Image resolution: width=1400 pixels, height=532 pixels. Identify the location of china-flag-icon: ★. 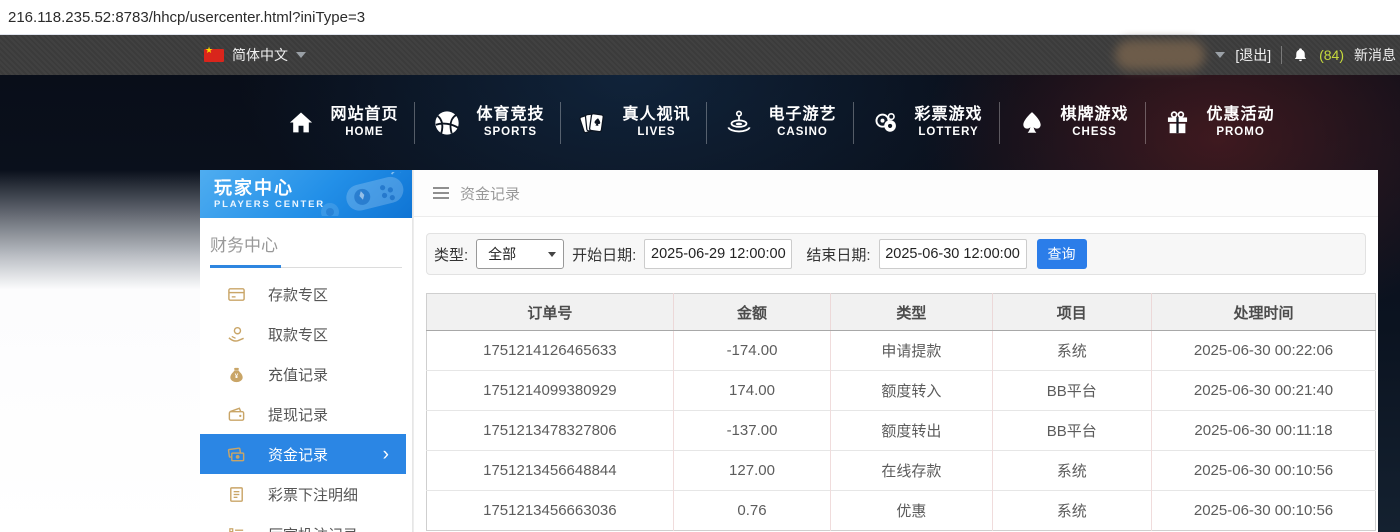
(214, 53).